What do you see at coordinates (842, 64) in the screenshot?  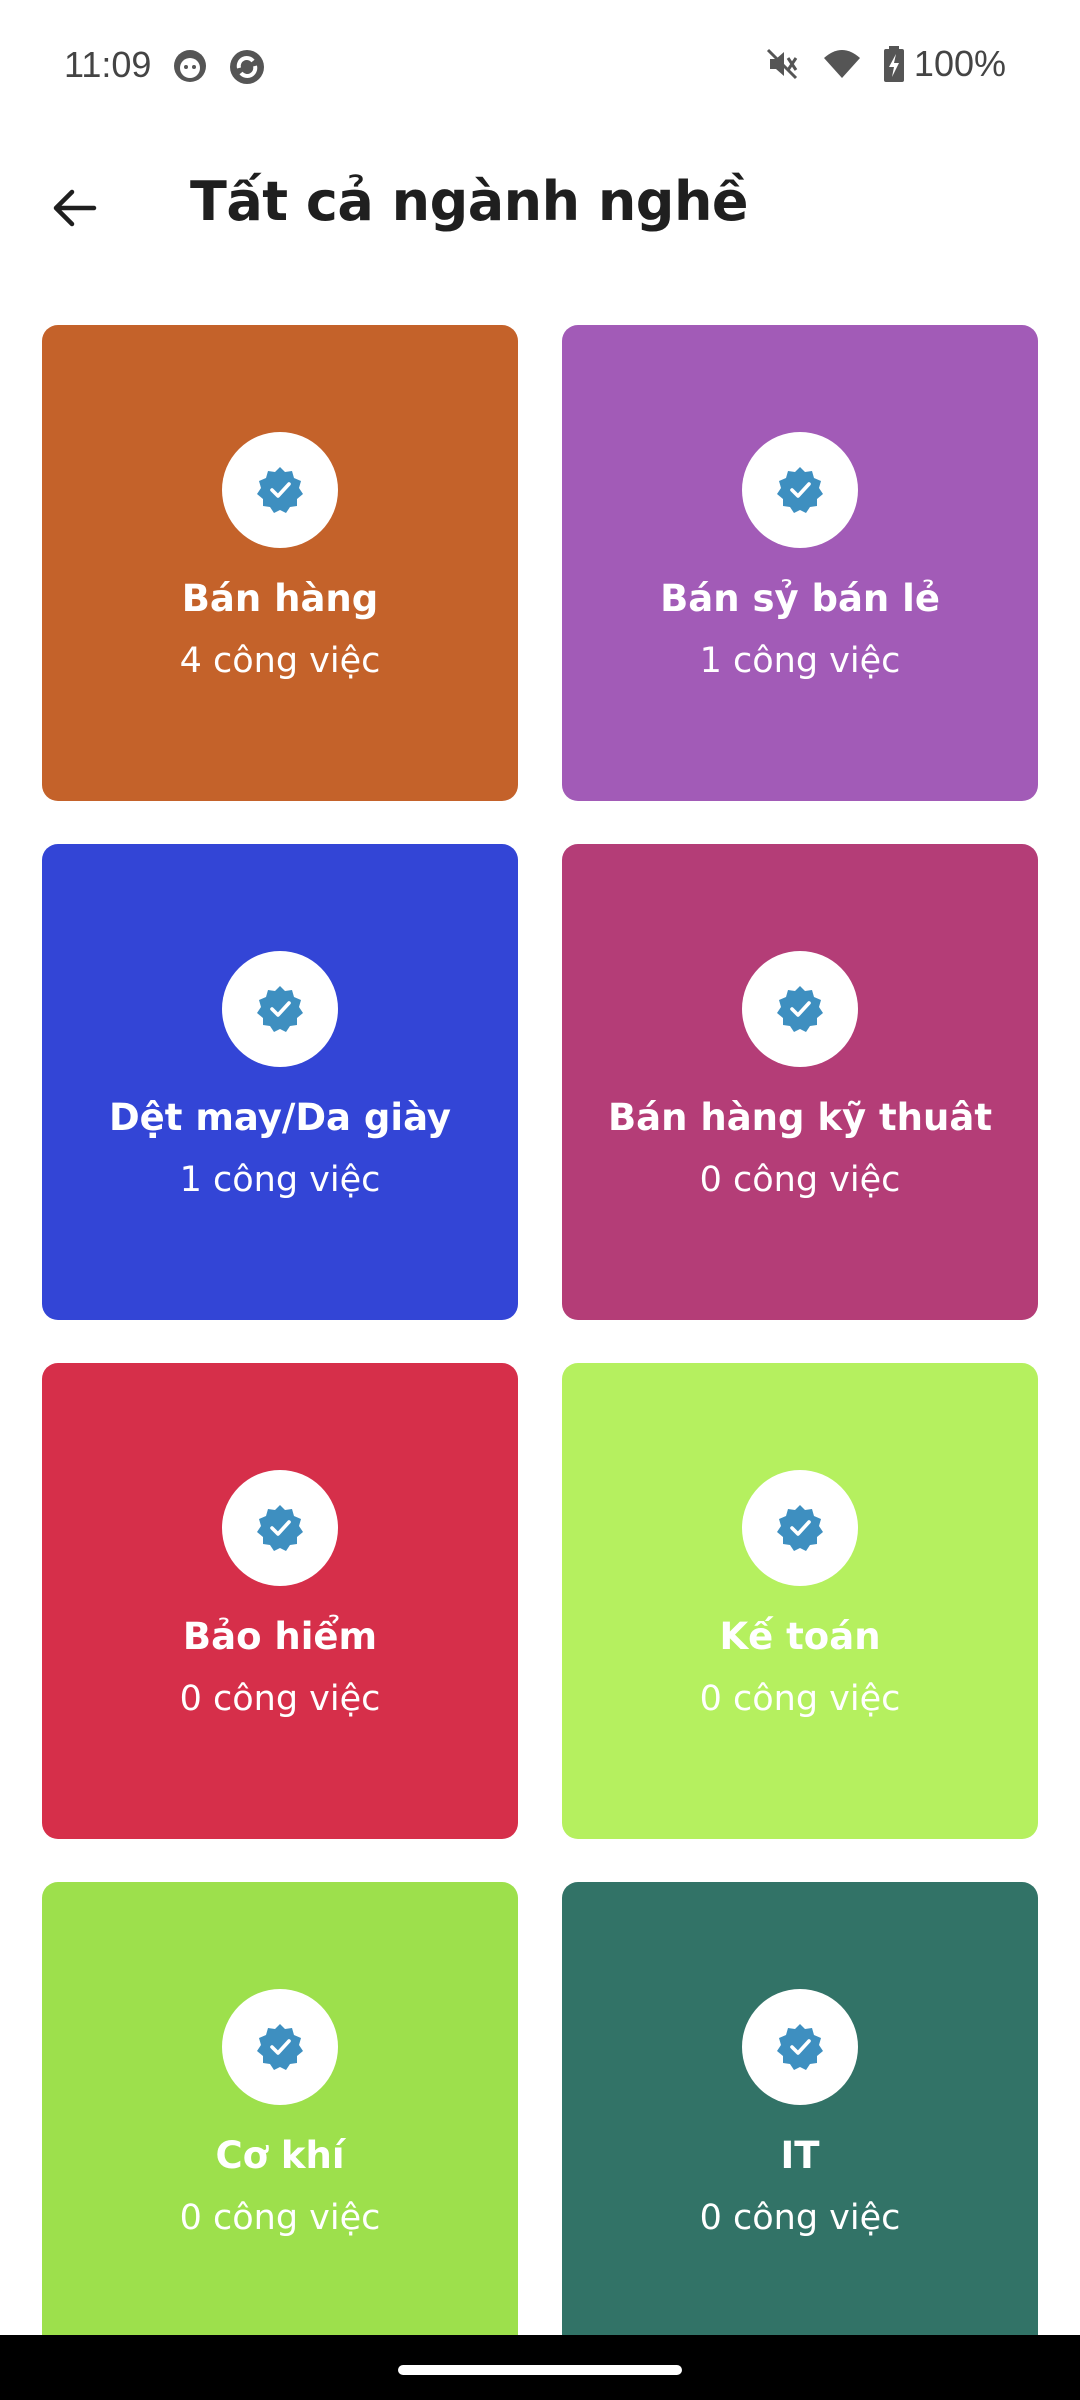 I see `wifi-icon` at bounding box center [842, 64].